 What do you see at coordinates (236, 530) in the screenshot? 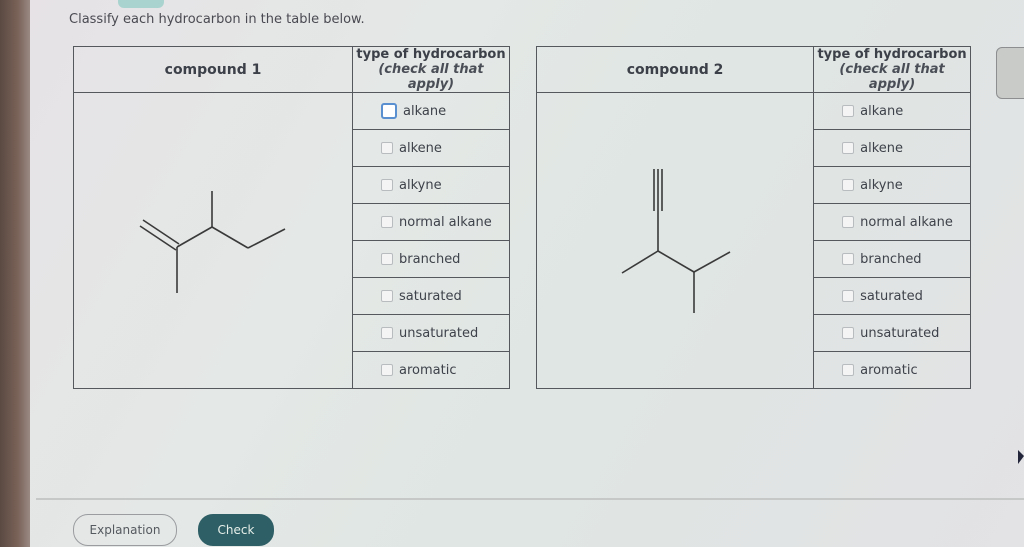
I see `check-button: Check` at bounding box center [236, 530].